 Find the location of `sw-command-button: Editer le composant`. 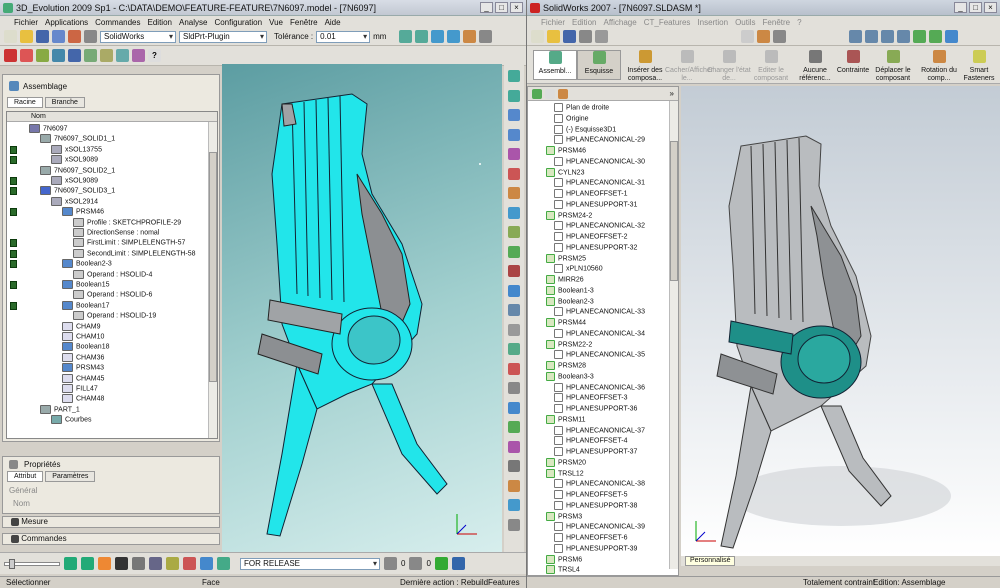

sw-command-button: Editer le composant is located at coordinates (771, 66).